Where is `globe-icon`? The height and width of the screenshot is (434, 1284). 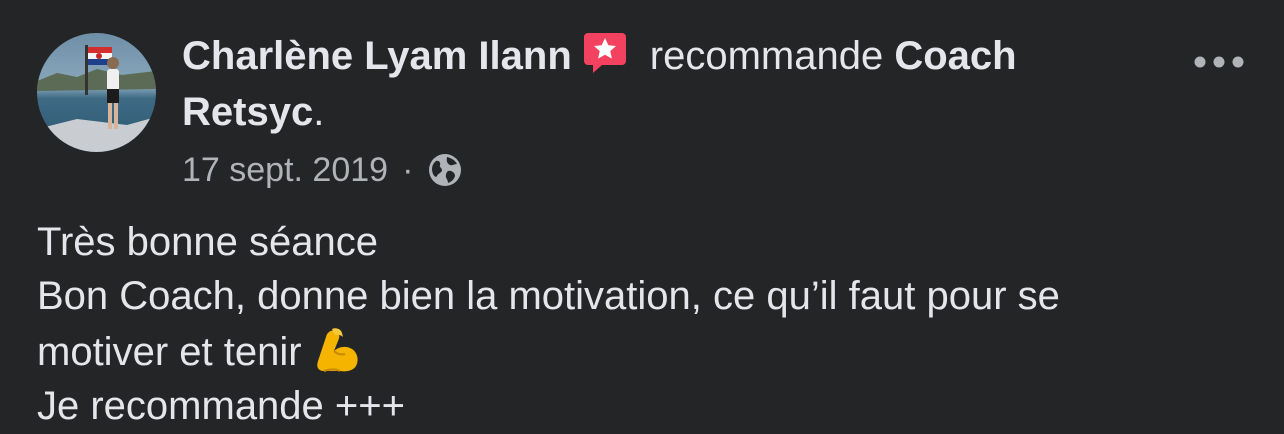 globe-icon is located at coordinates (445, 170).